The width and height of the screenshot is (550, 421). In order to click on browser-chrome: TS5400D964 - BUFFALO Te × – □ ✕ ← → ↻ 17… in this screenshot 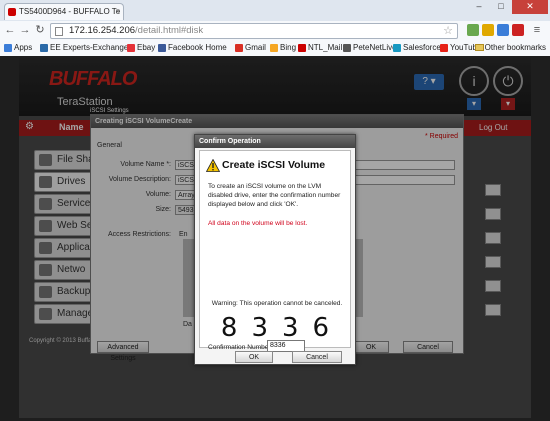, I will do `click(275, 28)`.